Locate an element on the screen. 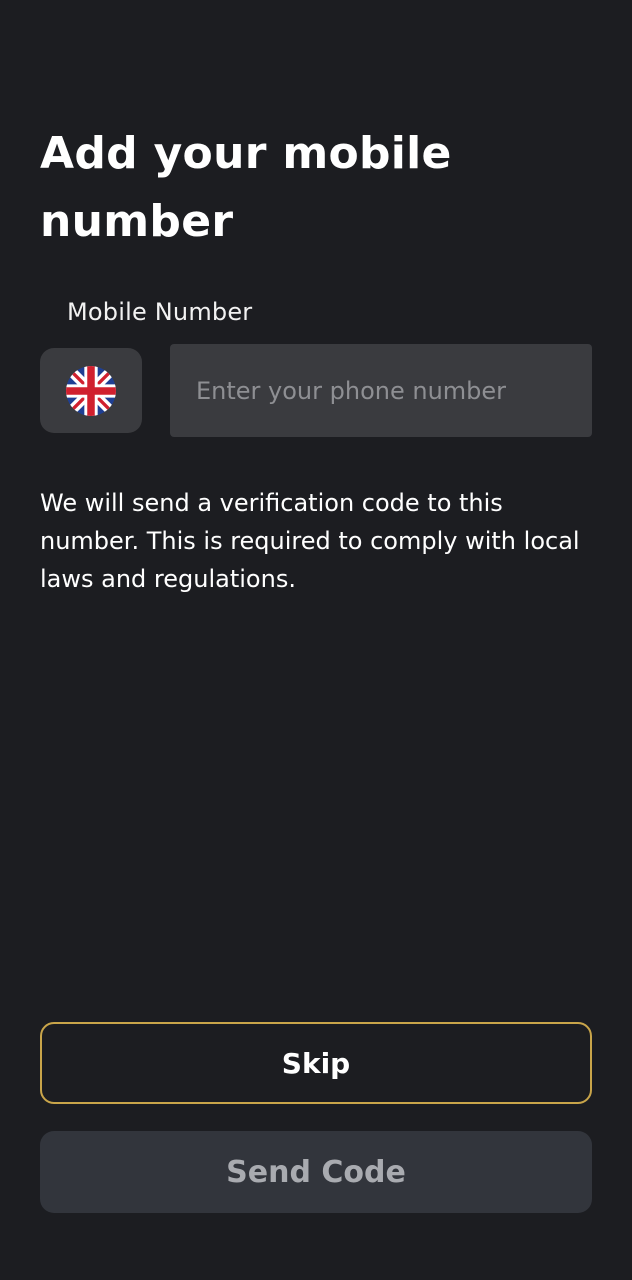 This screenshot has height=1280, width=632. mobile-number-label: Mobile Number is located at coordinates (160, 312).